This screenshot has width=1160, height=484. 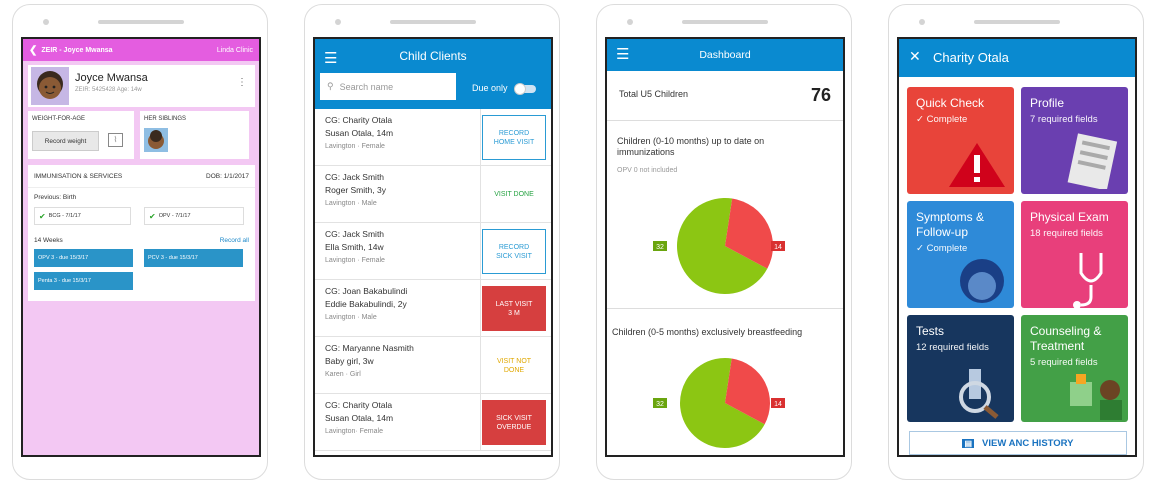 What do you see at coordinates (141, 50) in the screenshot?
I see `zeir-header: ❮ ZEIR - Joyce Mwansa Linda Clinic` at bounding box center [141, 50].